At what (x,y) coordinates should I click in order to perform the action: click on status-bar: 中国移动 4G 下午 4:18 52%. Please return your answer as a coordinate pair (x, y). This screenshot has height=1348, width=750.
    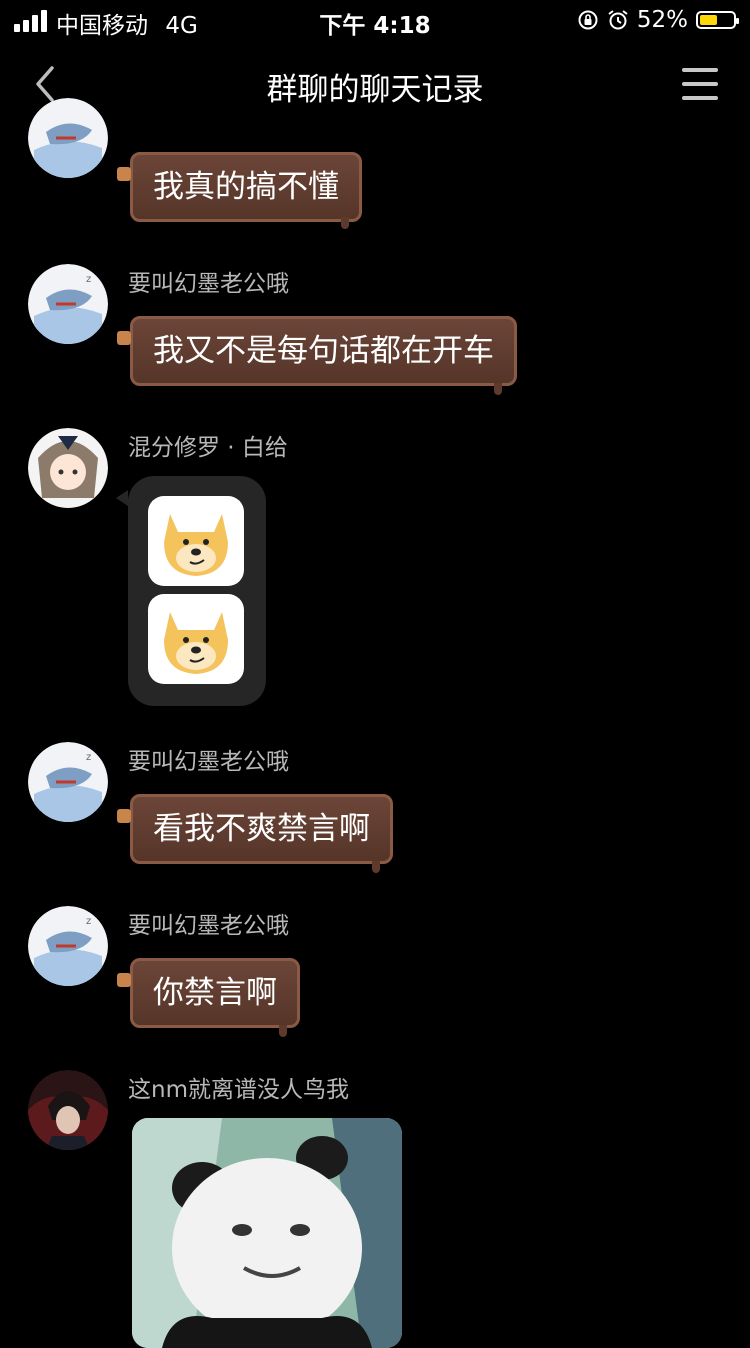
    Looking at the image, I should click on (375, 20).